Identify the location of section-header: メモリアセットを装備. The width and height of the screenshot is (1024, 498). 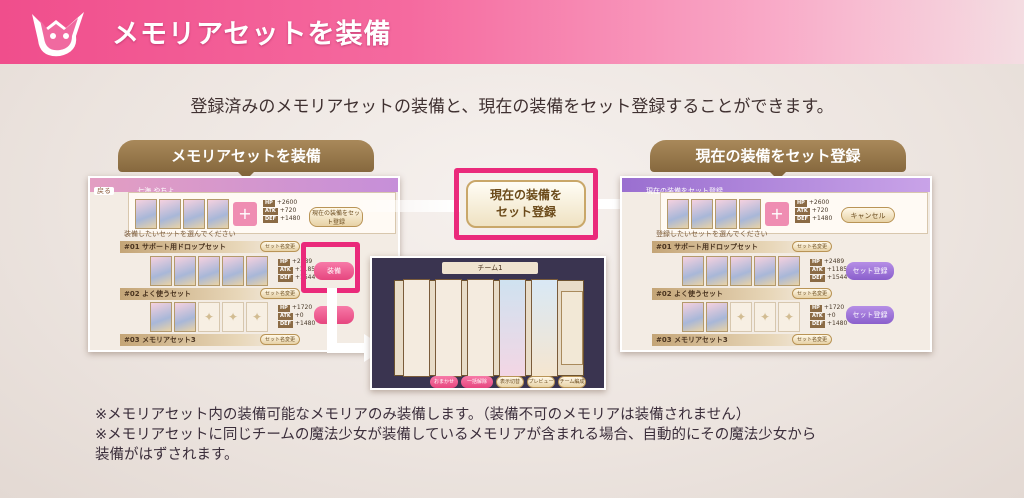
(512, 32).